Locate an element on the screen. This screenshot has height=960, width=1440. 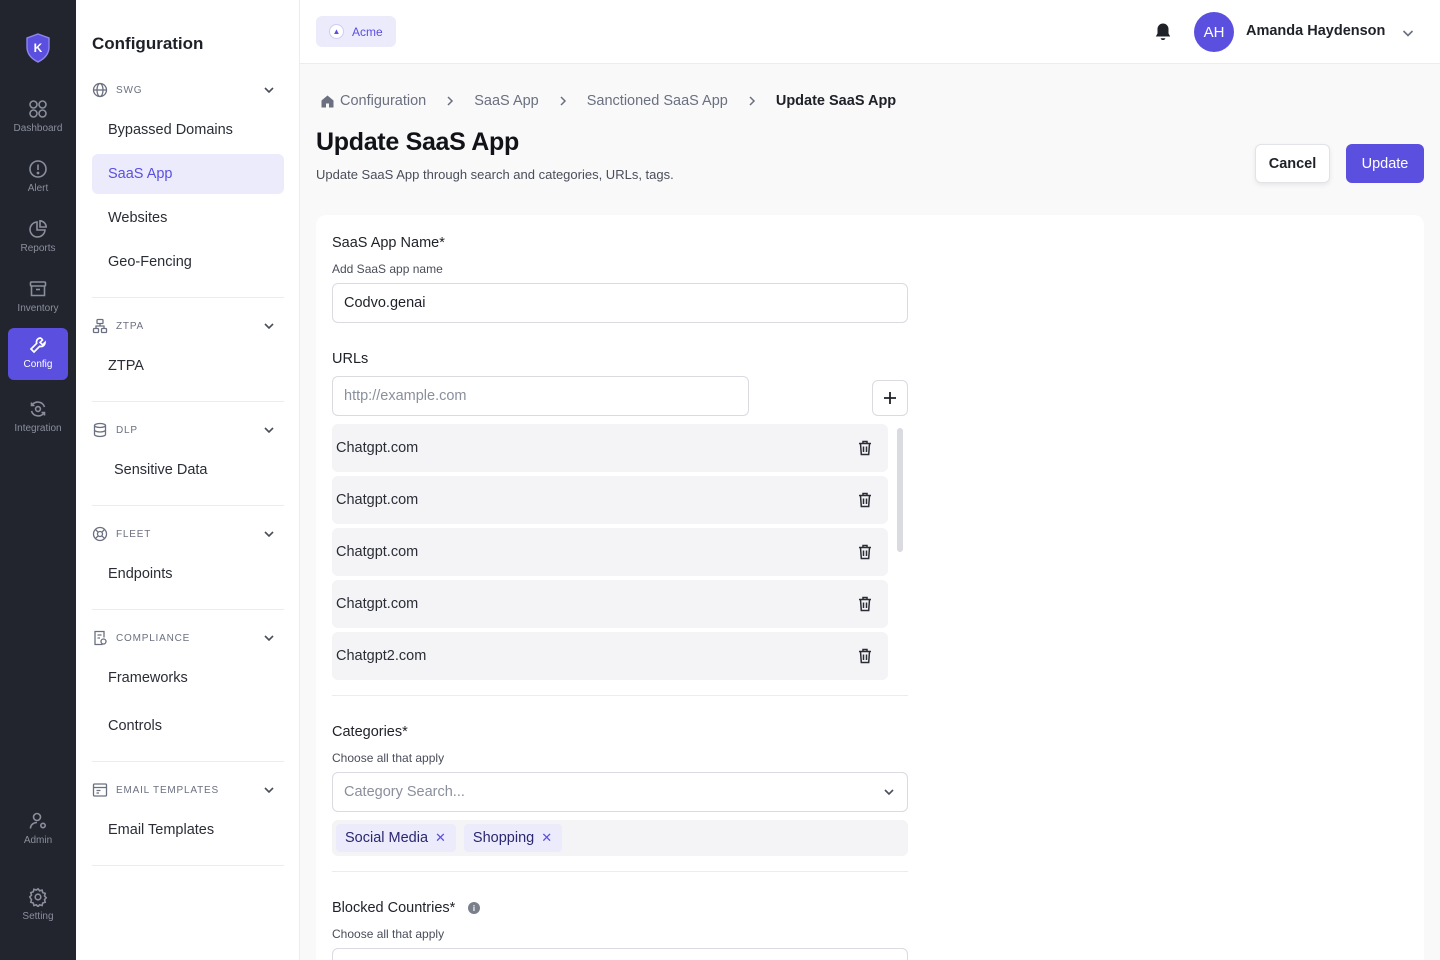
url-text: Chatgpt.com is located at coordinates (377, 500).